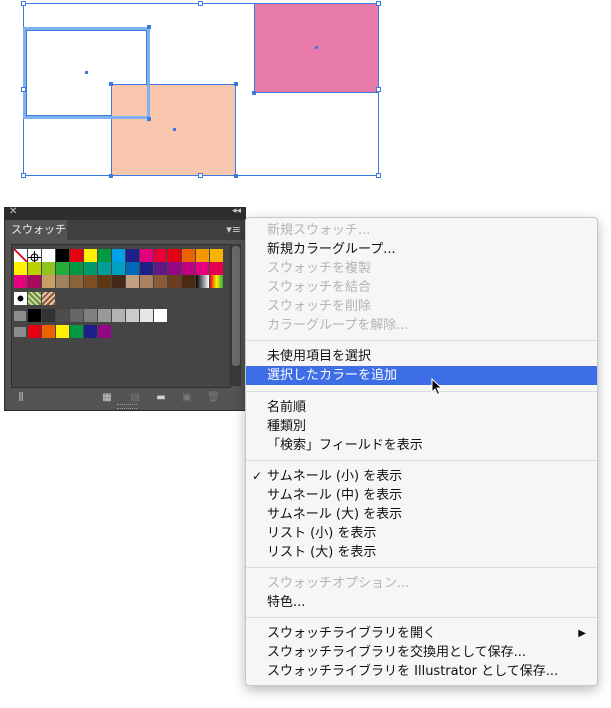 The image size is (611, 708). I want to click on close-icon: ✕, so click(13, 211).